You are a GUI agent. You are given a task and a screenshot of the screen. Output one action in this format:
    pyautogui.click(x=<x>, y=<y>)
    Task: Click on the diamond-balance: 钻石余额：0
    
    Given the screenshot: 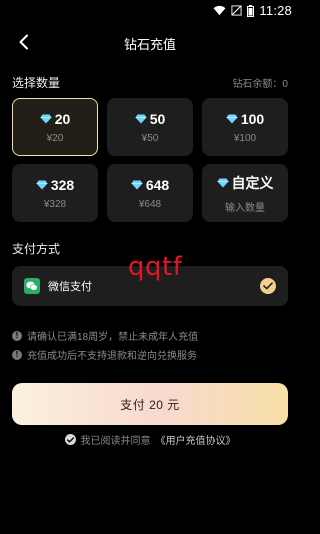 What is the action you would take?
    pyautogui.click(x=260, y=84)
    